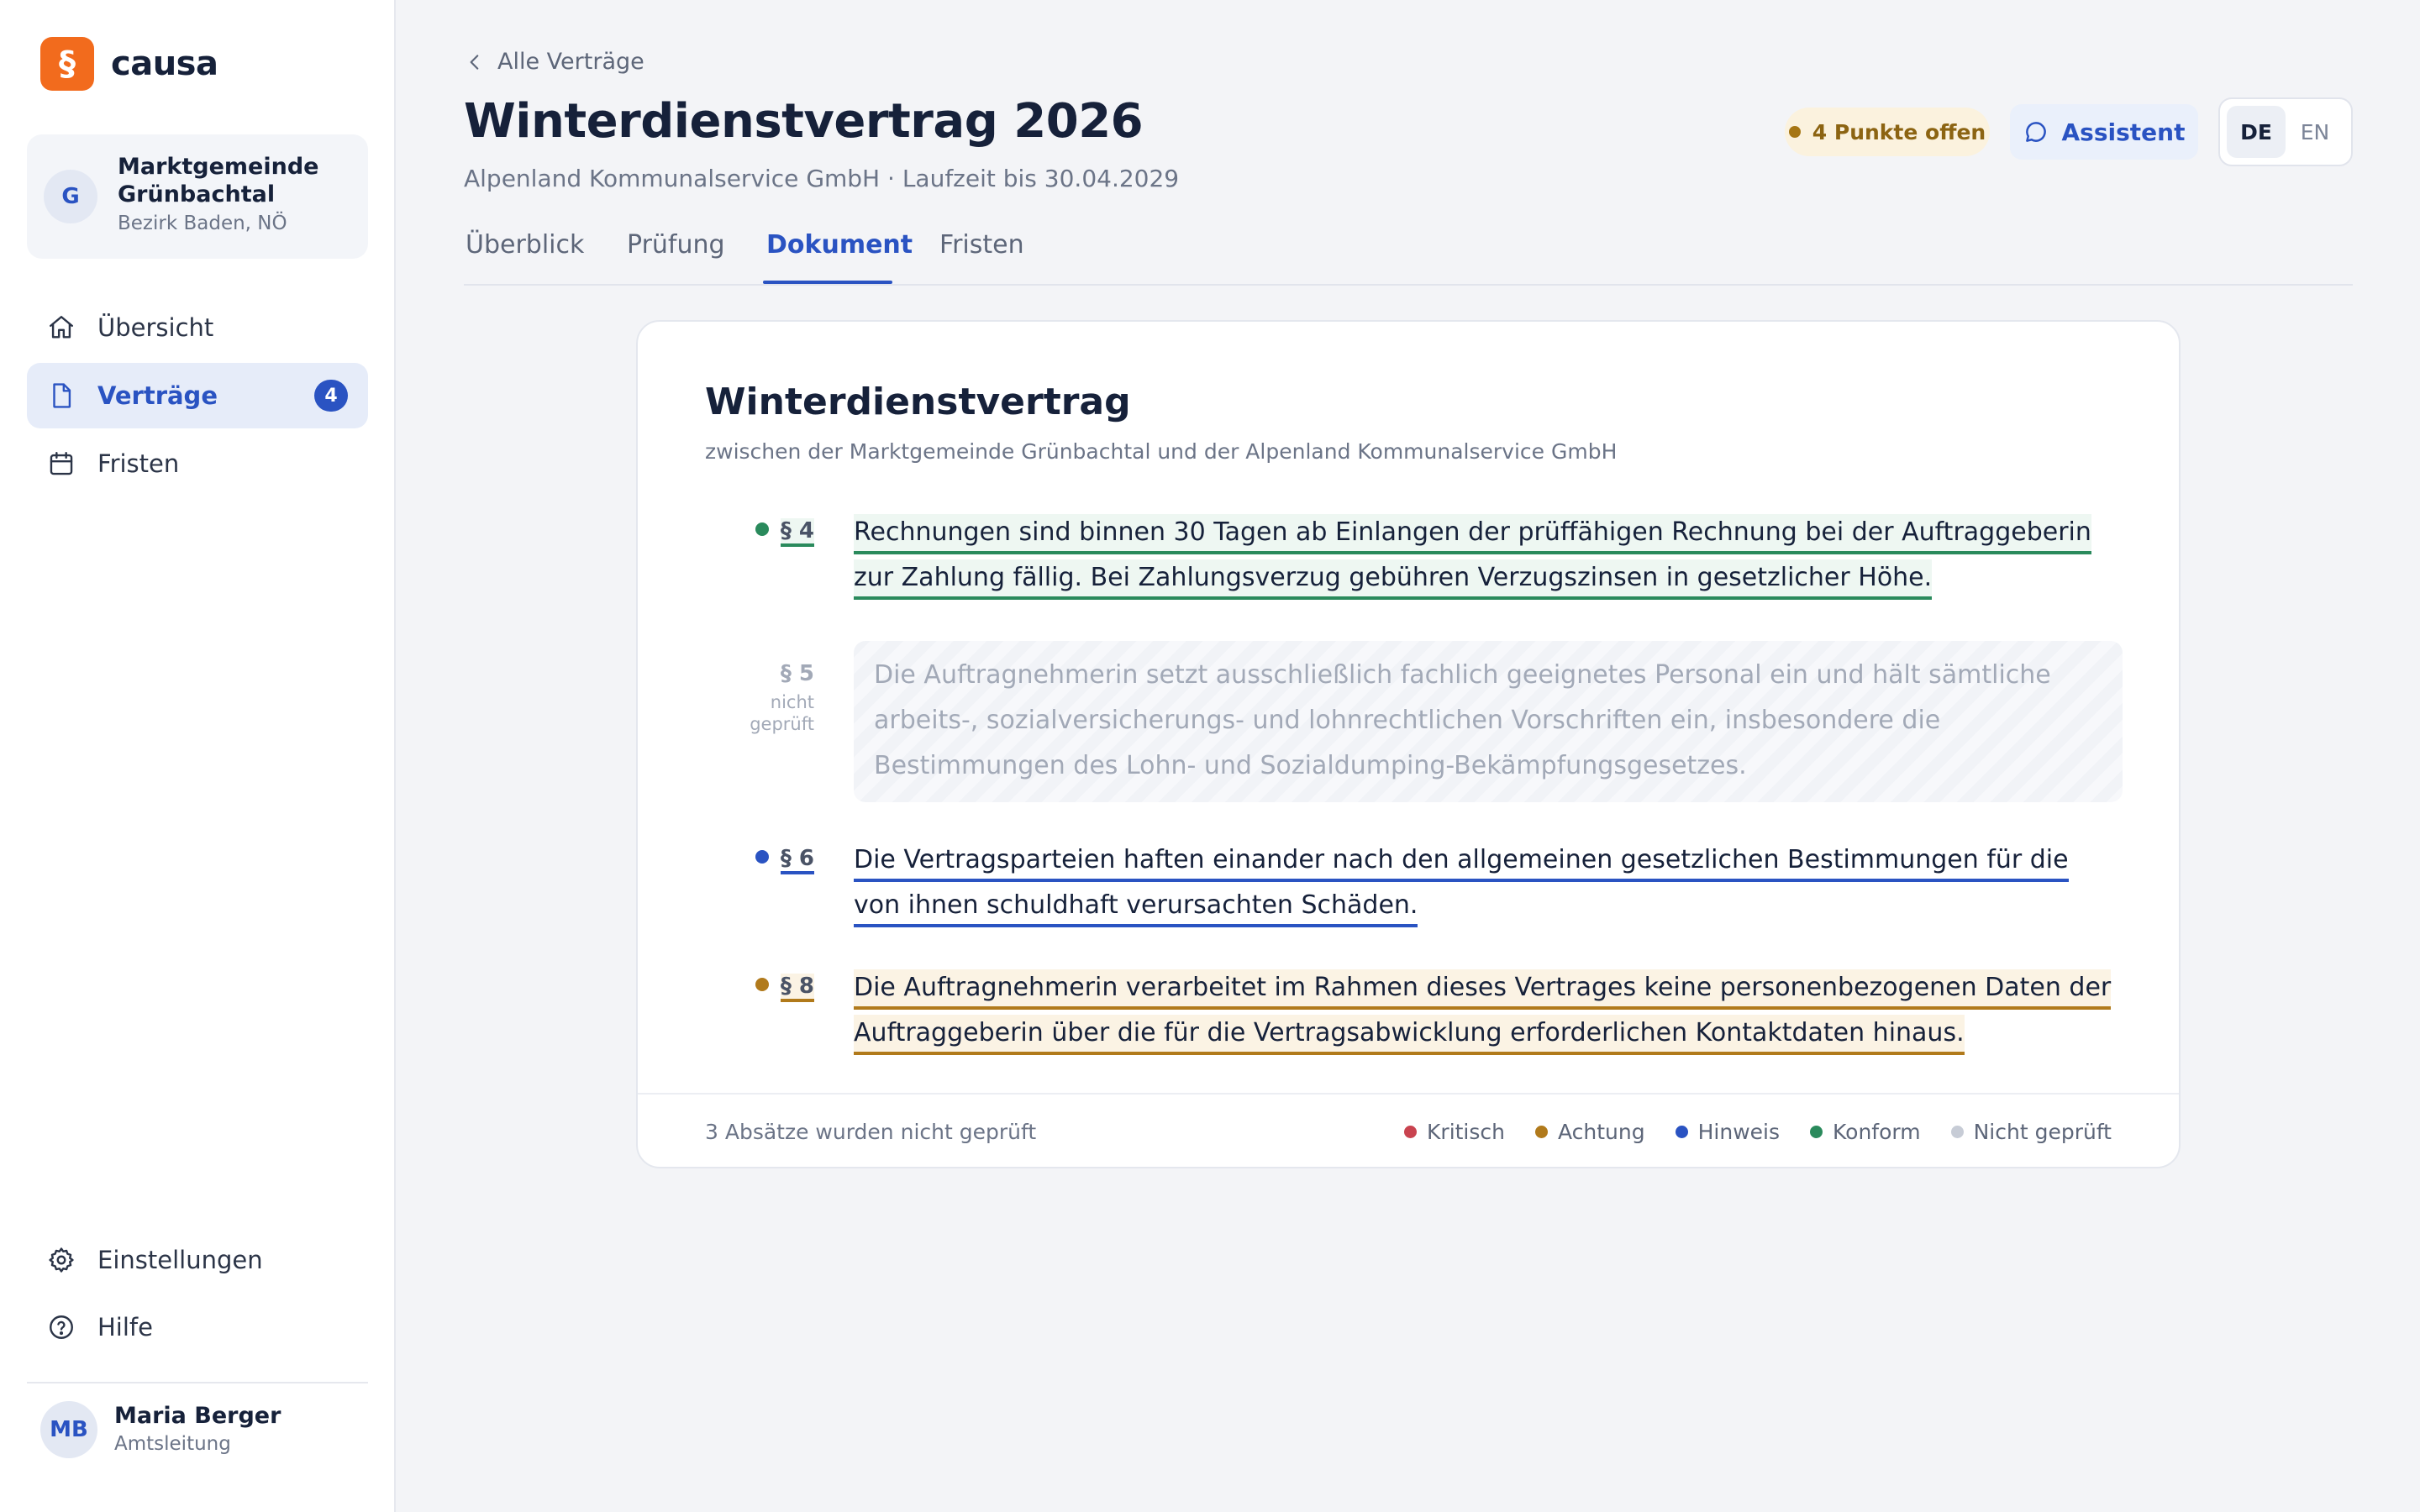 This screenshot has width=2420, height=1512. I want to click on legend-label: Hinweis, so click(1739, 1132).